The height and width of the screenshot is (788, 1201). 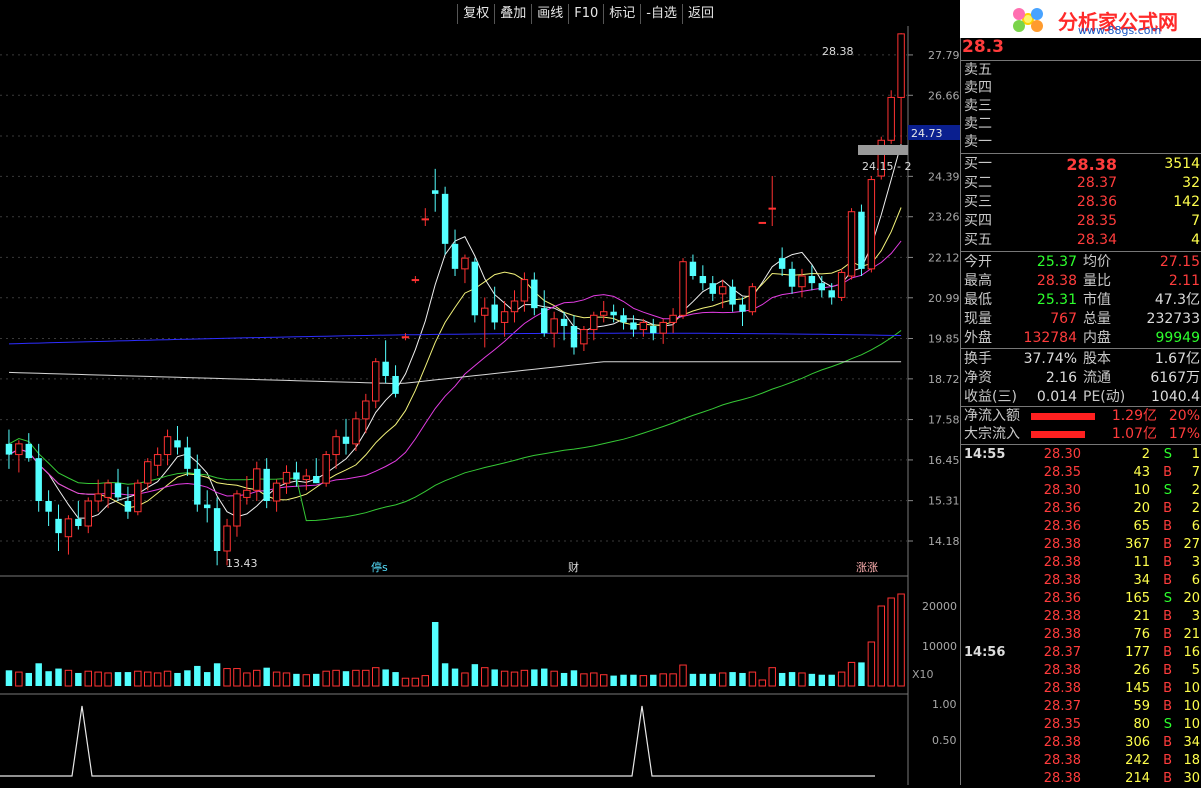 What do you see at coordinates (1096, 183) in the screenshot?
I see `buy2-price: 28.37` at bounding box center [1096, 183].